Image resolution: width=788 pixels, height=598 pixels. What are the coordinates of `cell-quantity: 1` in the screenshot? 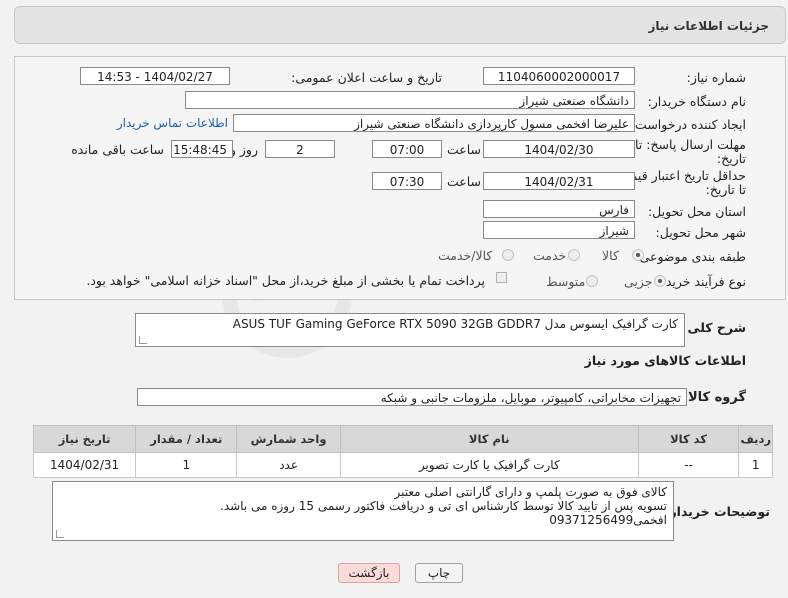 It's located at (186, 465).